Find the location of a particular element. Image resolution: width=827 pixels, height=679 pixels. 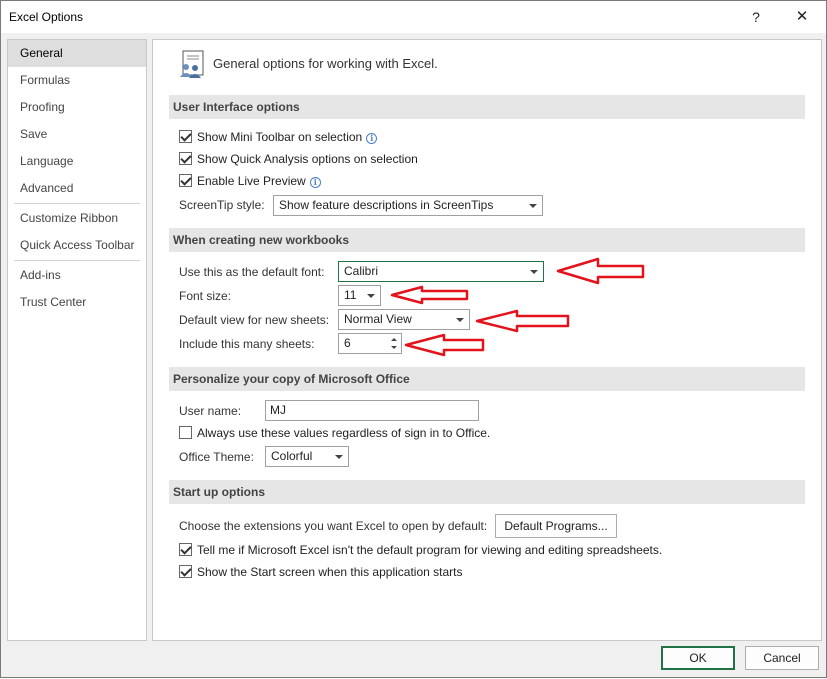

title-bar: Excel Options ? ✕ is located at coordinates (413, 17).